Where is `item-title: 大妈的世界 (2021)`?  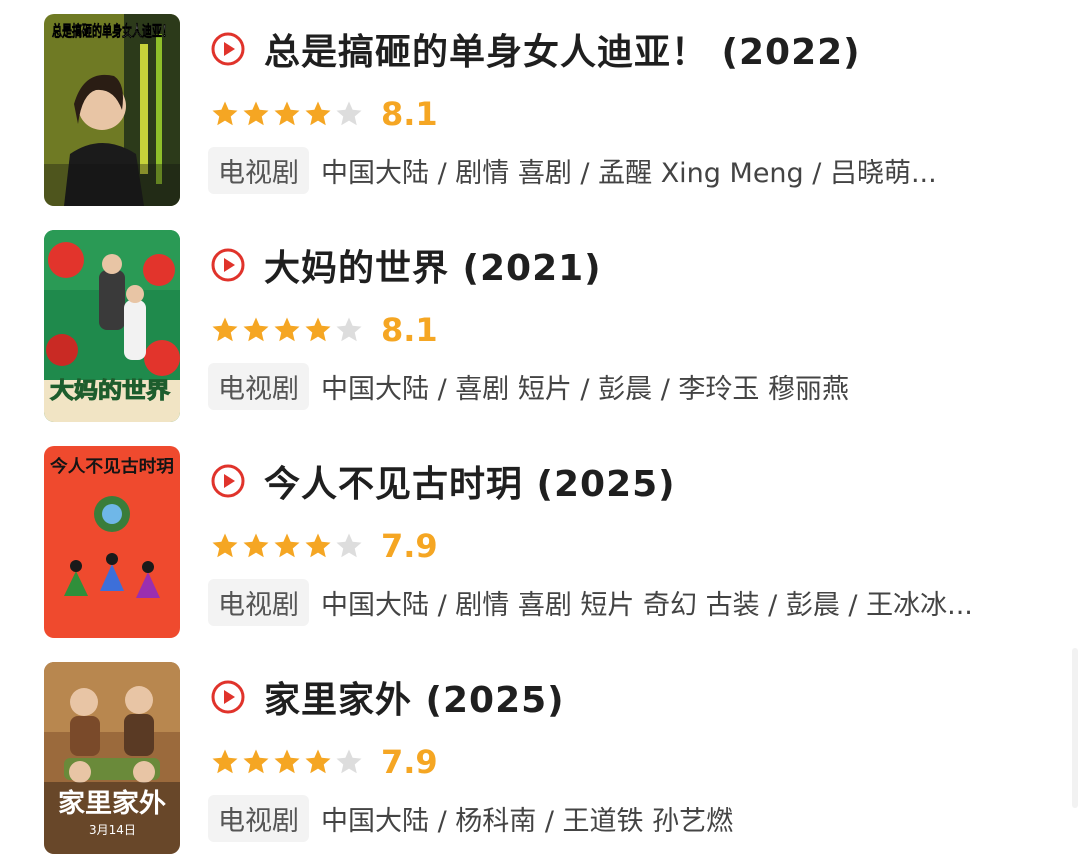 item-title: 大妈的世界 (2021) is located at coordinates (433, 265).